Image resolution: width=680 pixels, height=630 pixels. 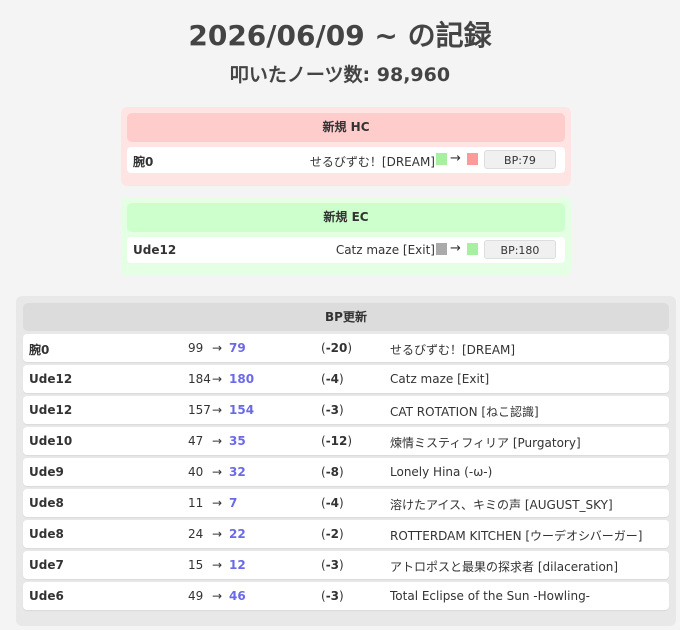 What do you see at coordinates (237, 596) in the screenshot?
I see `new-bp: 46` at bounding box center [237, 596].